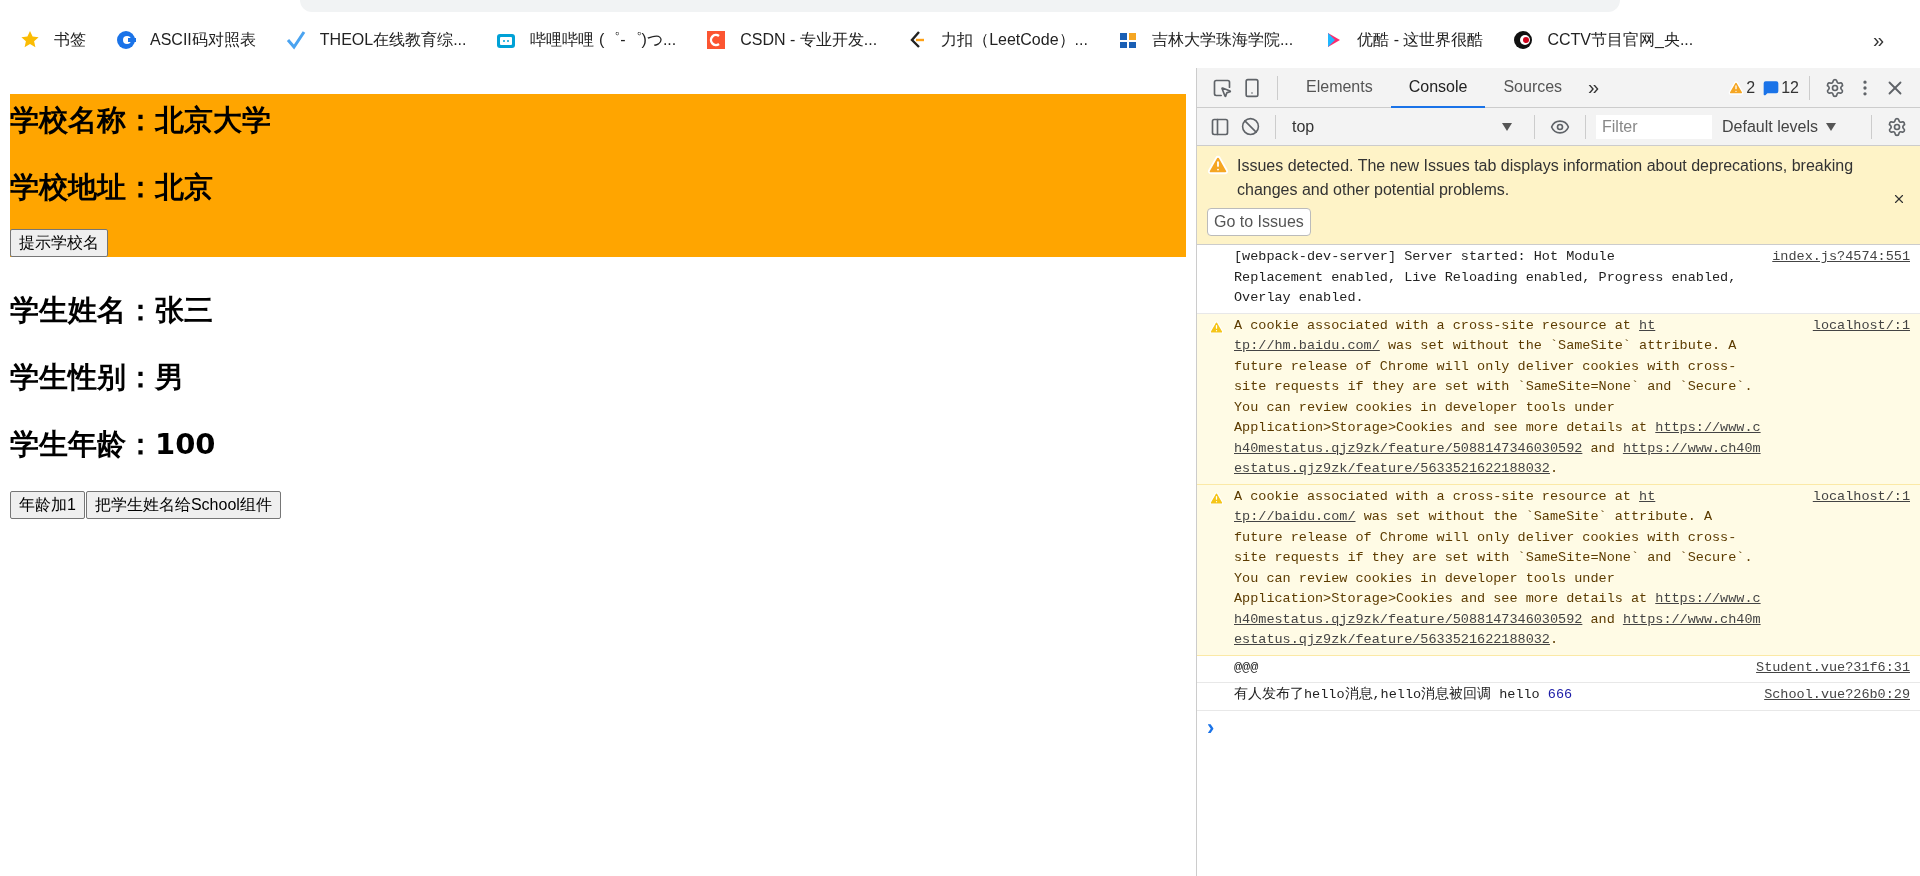  I want to click on issues-text: Issues detected. The new Issues tab displays information about deprecations, breaking changes and other potential problems., so click(1546, 178).